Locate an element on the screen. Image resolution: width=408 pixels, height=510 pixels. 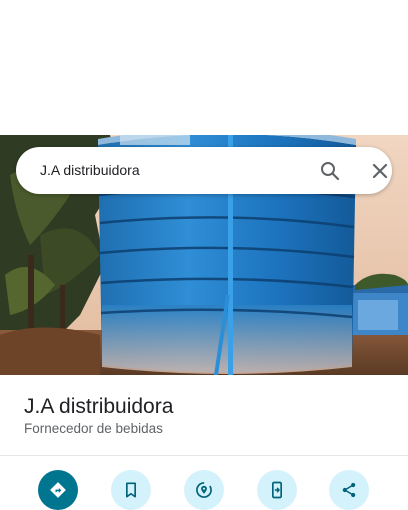
bookmark-icon is located at coordinates (131, 490).